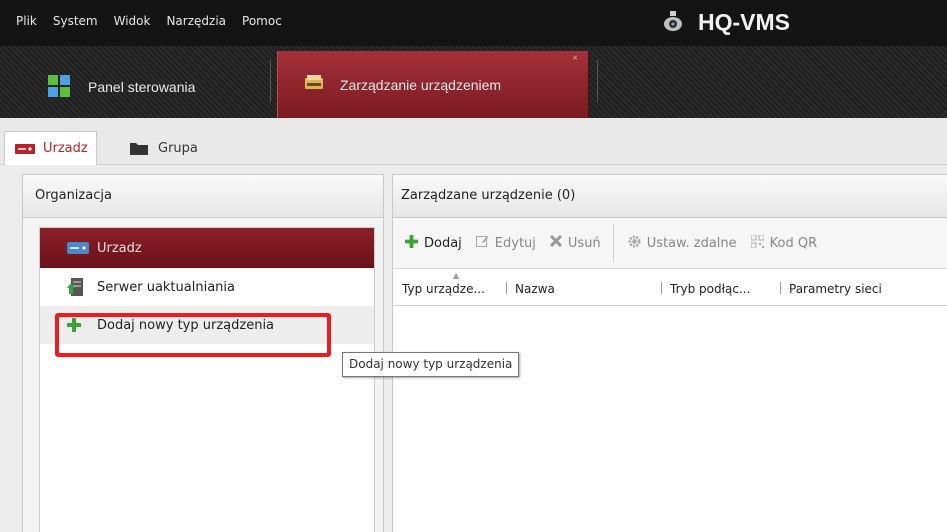 The height and width of the screenshot is (532, 947). Describe the element at coordinates (207, 248) in the screenshot. I see `tree-item-urzadz: Urzadz` at that location.